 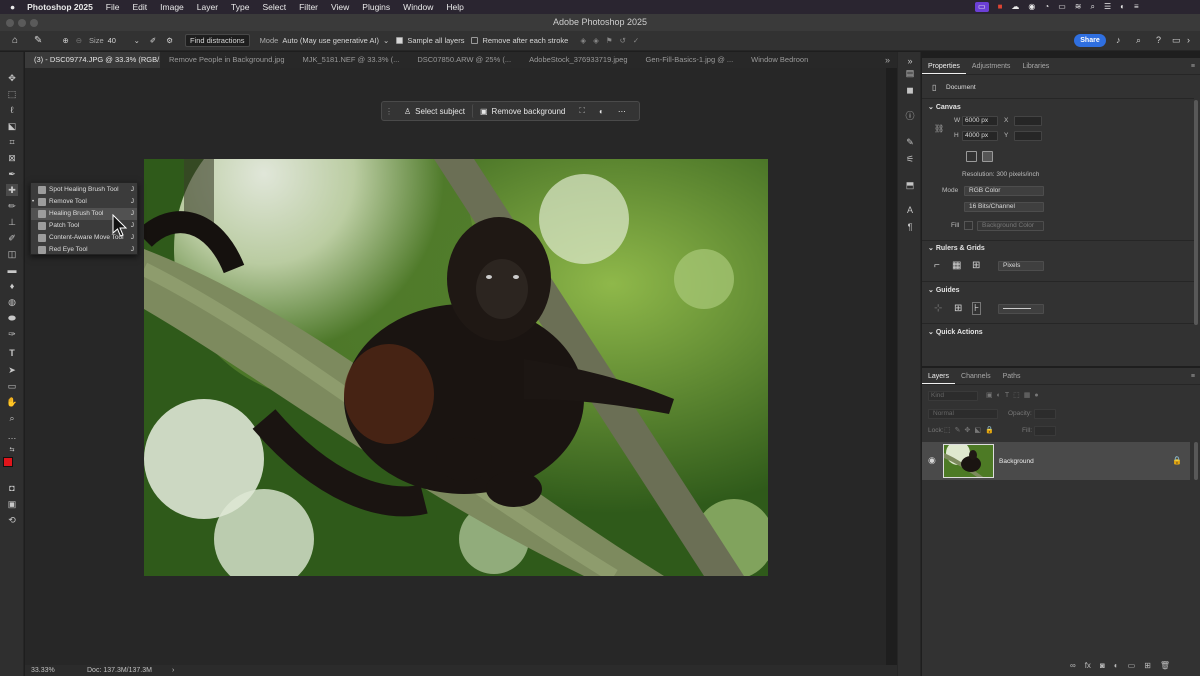 I want to click on sample-all-layers-checkbox, so click(x=400, y=40).